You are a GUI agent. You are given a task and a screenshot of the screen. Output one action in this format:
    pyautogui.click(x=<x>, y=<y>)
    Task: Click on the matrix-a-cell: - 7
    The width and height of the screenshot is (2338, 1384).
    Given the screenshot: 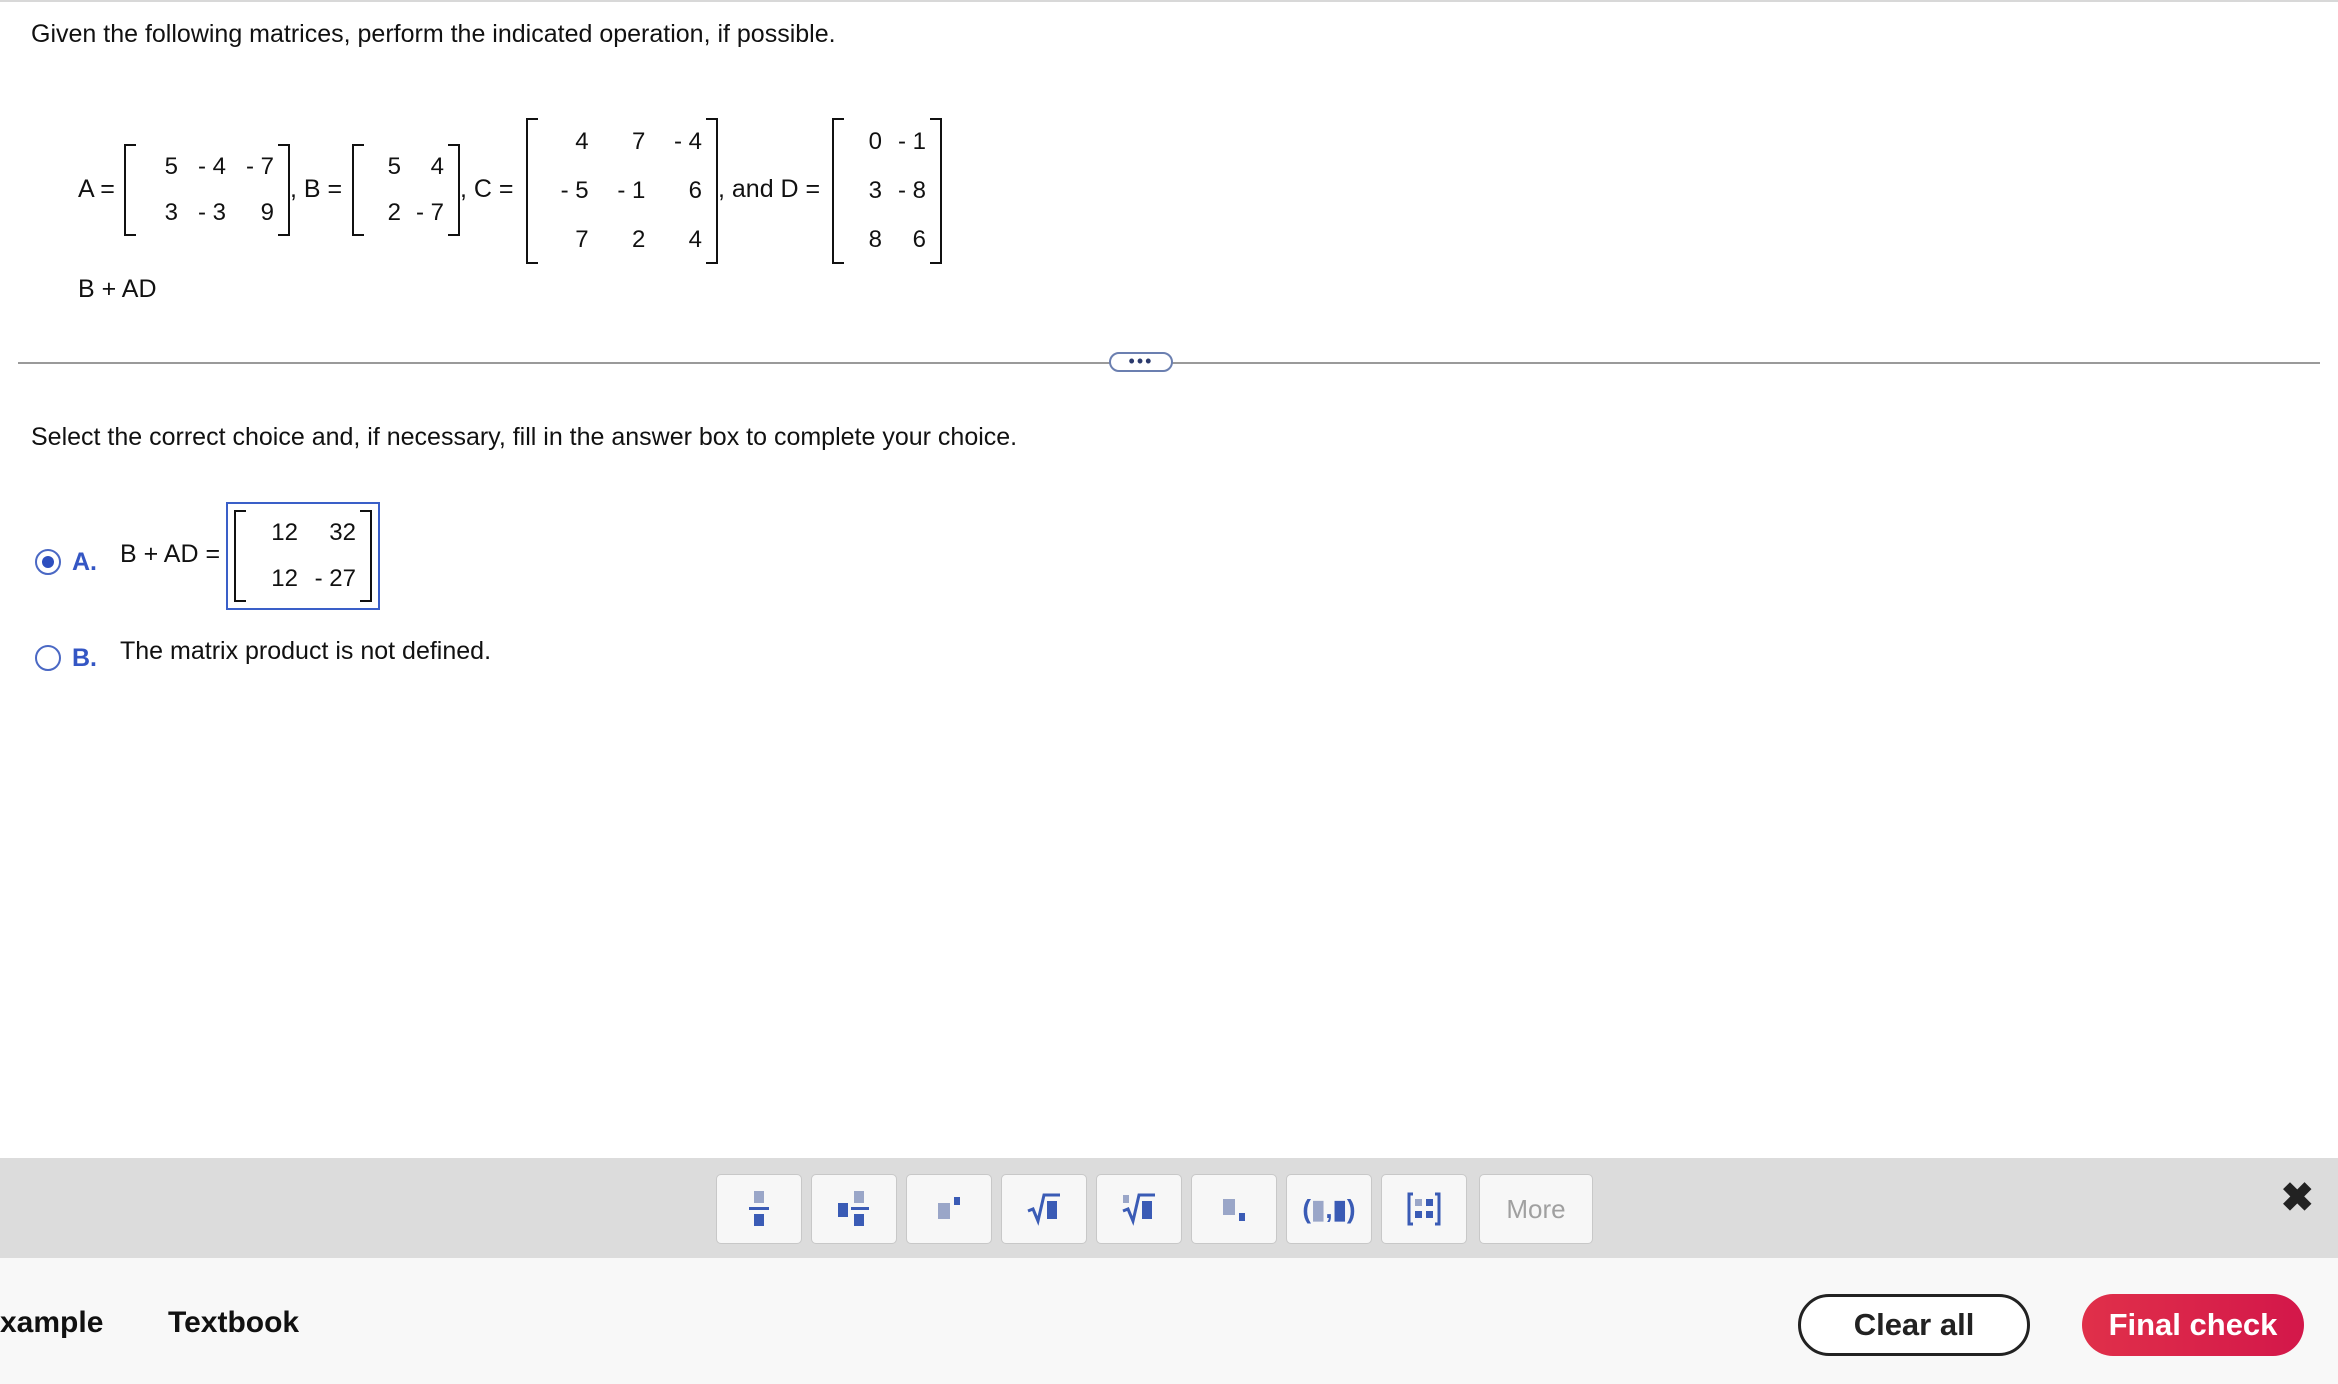 What is the action you would take?
    pyautogui.click(x=259, y=166)
    